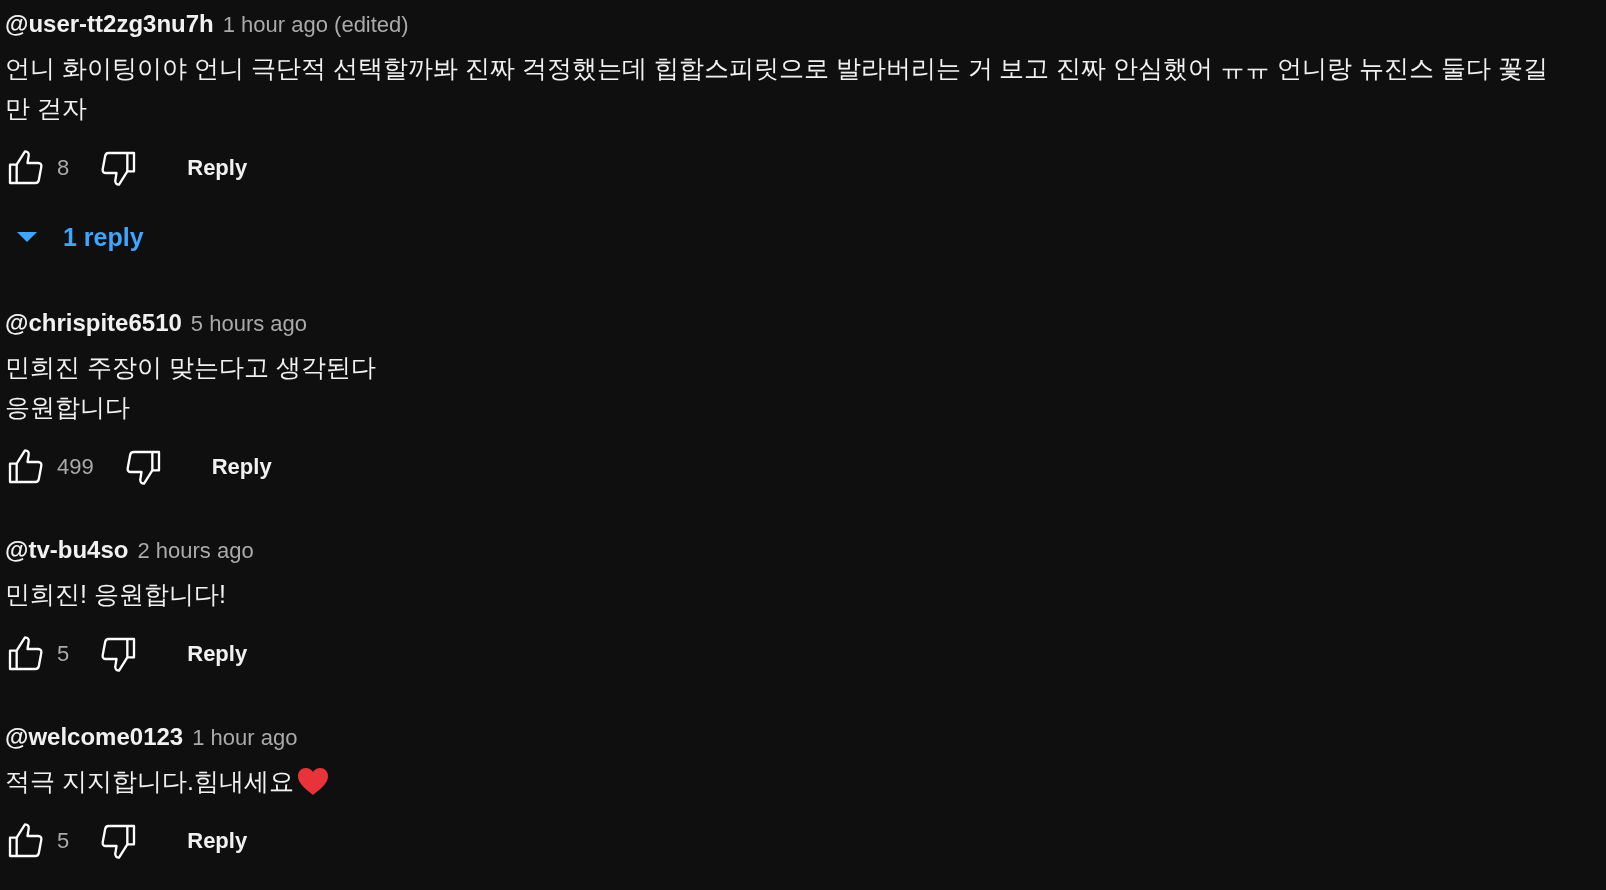 The image size is (1606, 890). I want to click on like-count: 499, so click(75, 467).